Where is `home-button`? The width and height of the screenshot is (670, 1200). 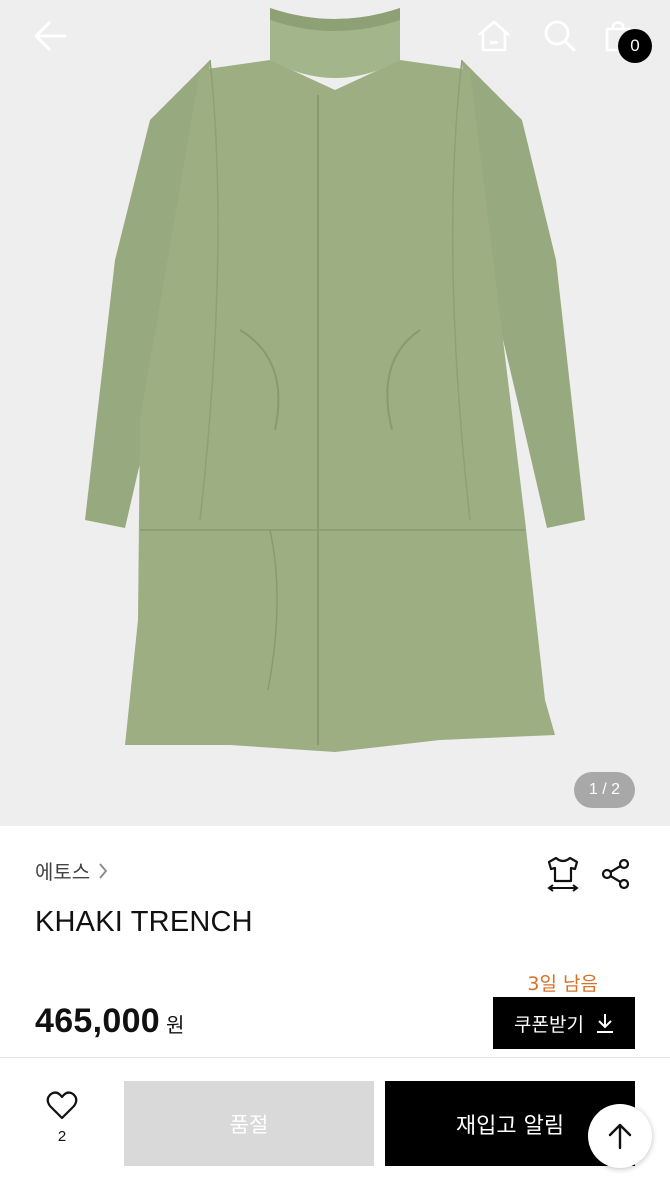 home-button is located at coordinates (494, 36).